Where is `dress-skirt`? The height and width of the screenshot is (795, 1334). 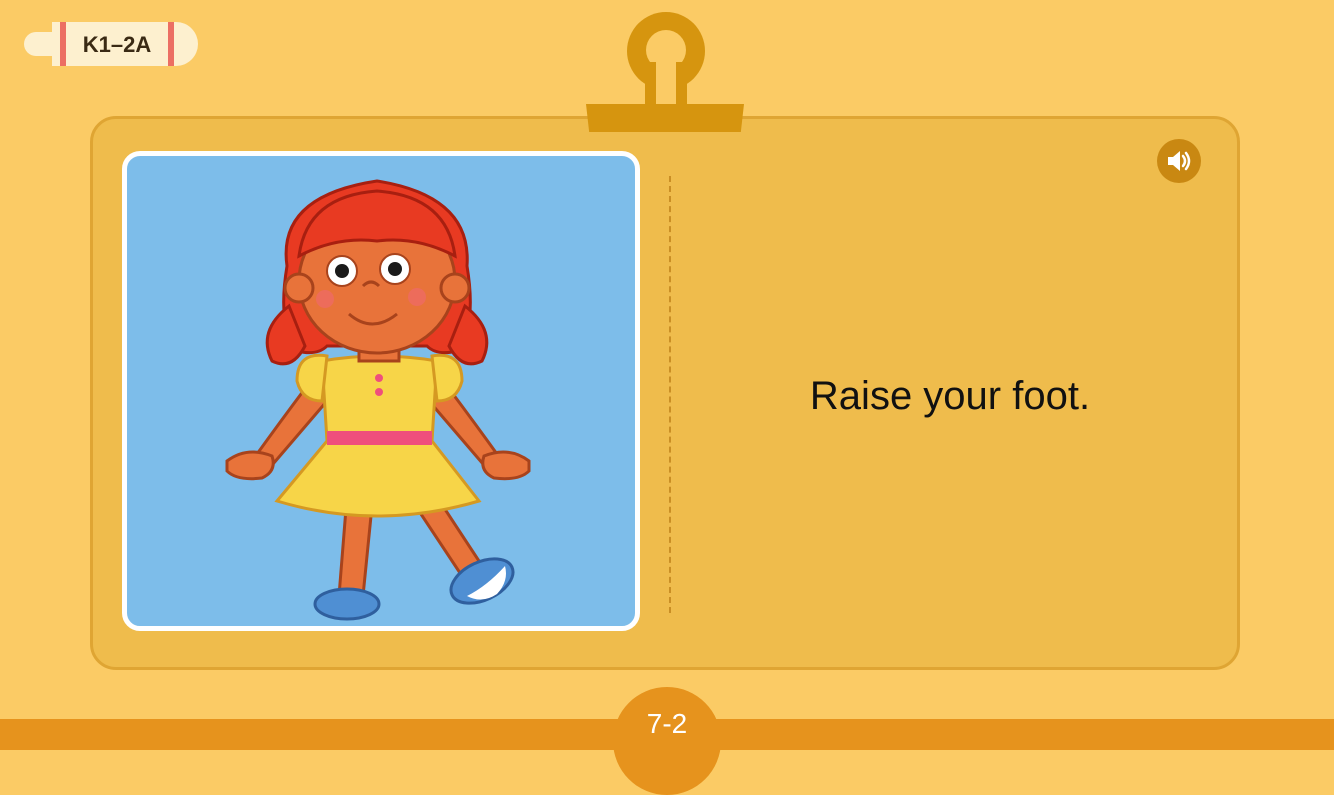
dress-skirt is located at coordinates (378, 478).